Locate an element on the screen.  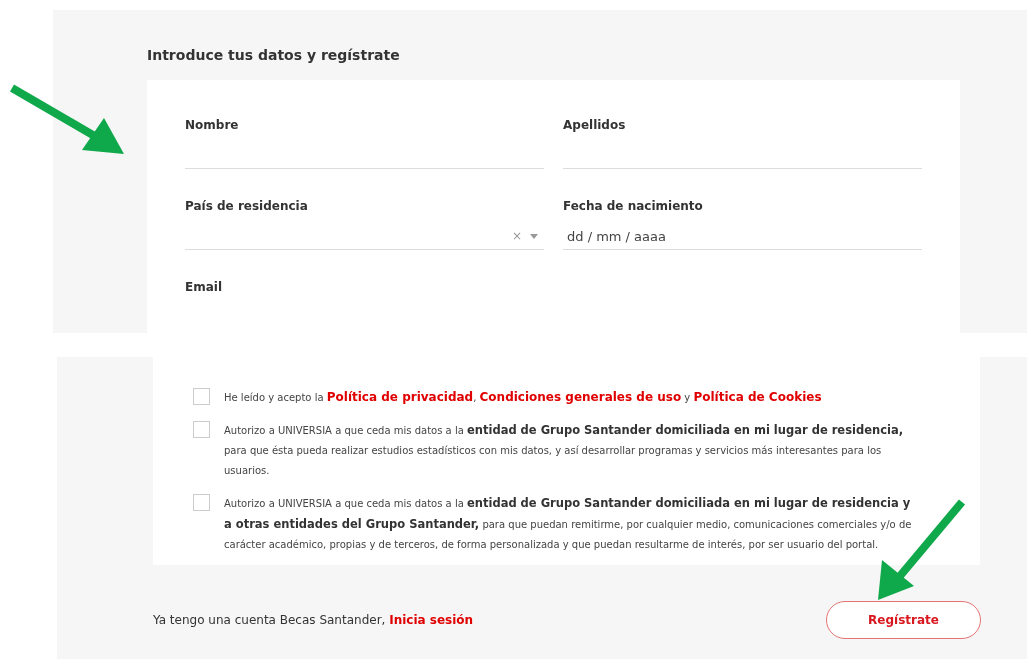
field-label: Fecha de nacimiento is located at coordinates (633, 206).